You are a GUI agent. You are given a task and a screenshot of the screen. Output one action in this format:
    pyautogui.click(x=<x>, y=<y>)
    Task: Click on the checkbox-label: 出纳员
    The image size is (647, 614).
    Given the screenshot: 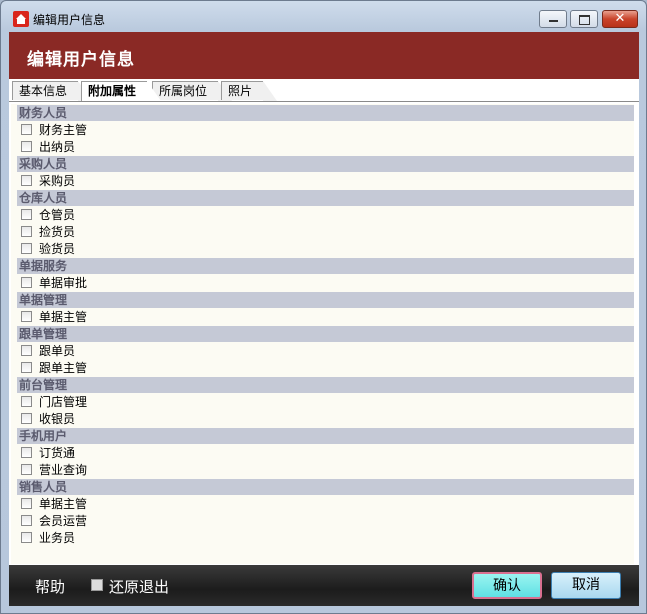 What is the action you would take?
    pyautogui.click(x=57, y=147)
    